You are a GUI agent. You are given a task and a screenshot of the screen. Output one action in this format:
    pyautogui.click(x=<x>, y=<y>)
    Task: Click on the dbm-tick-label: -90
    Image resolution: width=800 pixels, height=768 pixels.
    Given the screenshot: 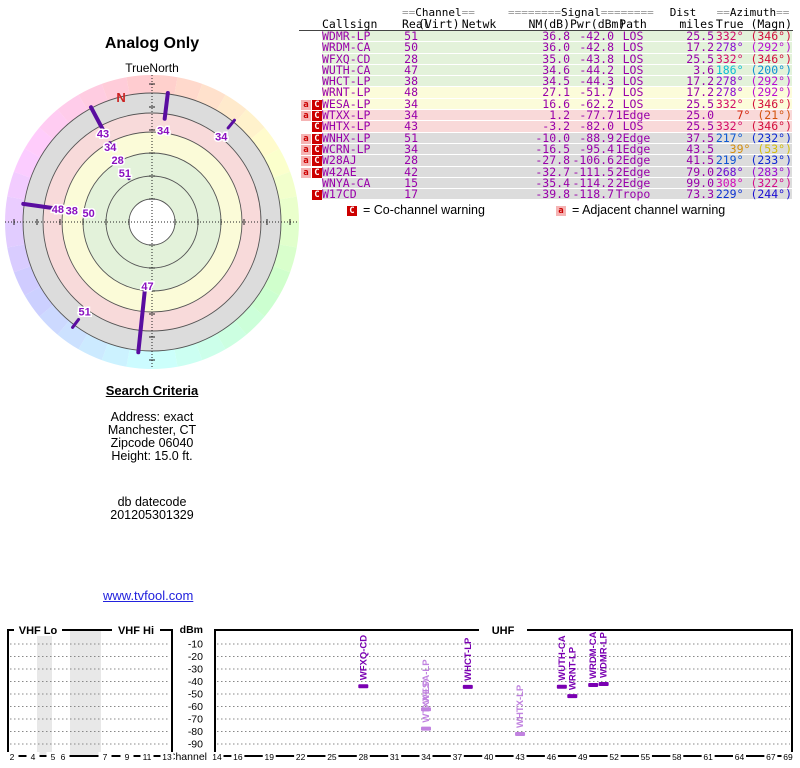 What is the action you would take?
    pyautogui.click(x=195, y=745)
    